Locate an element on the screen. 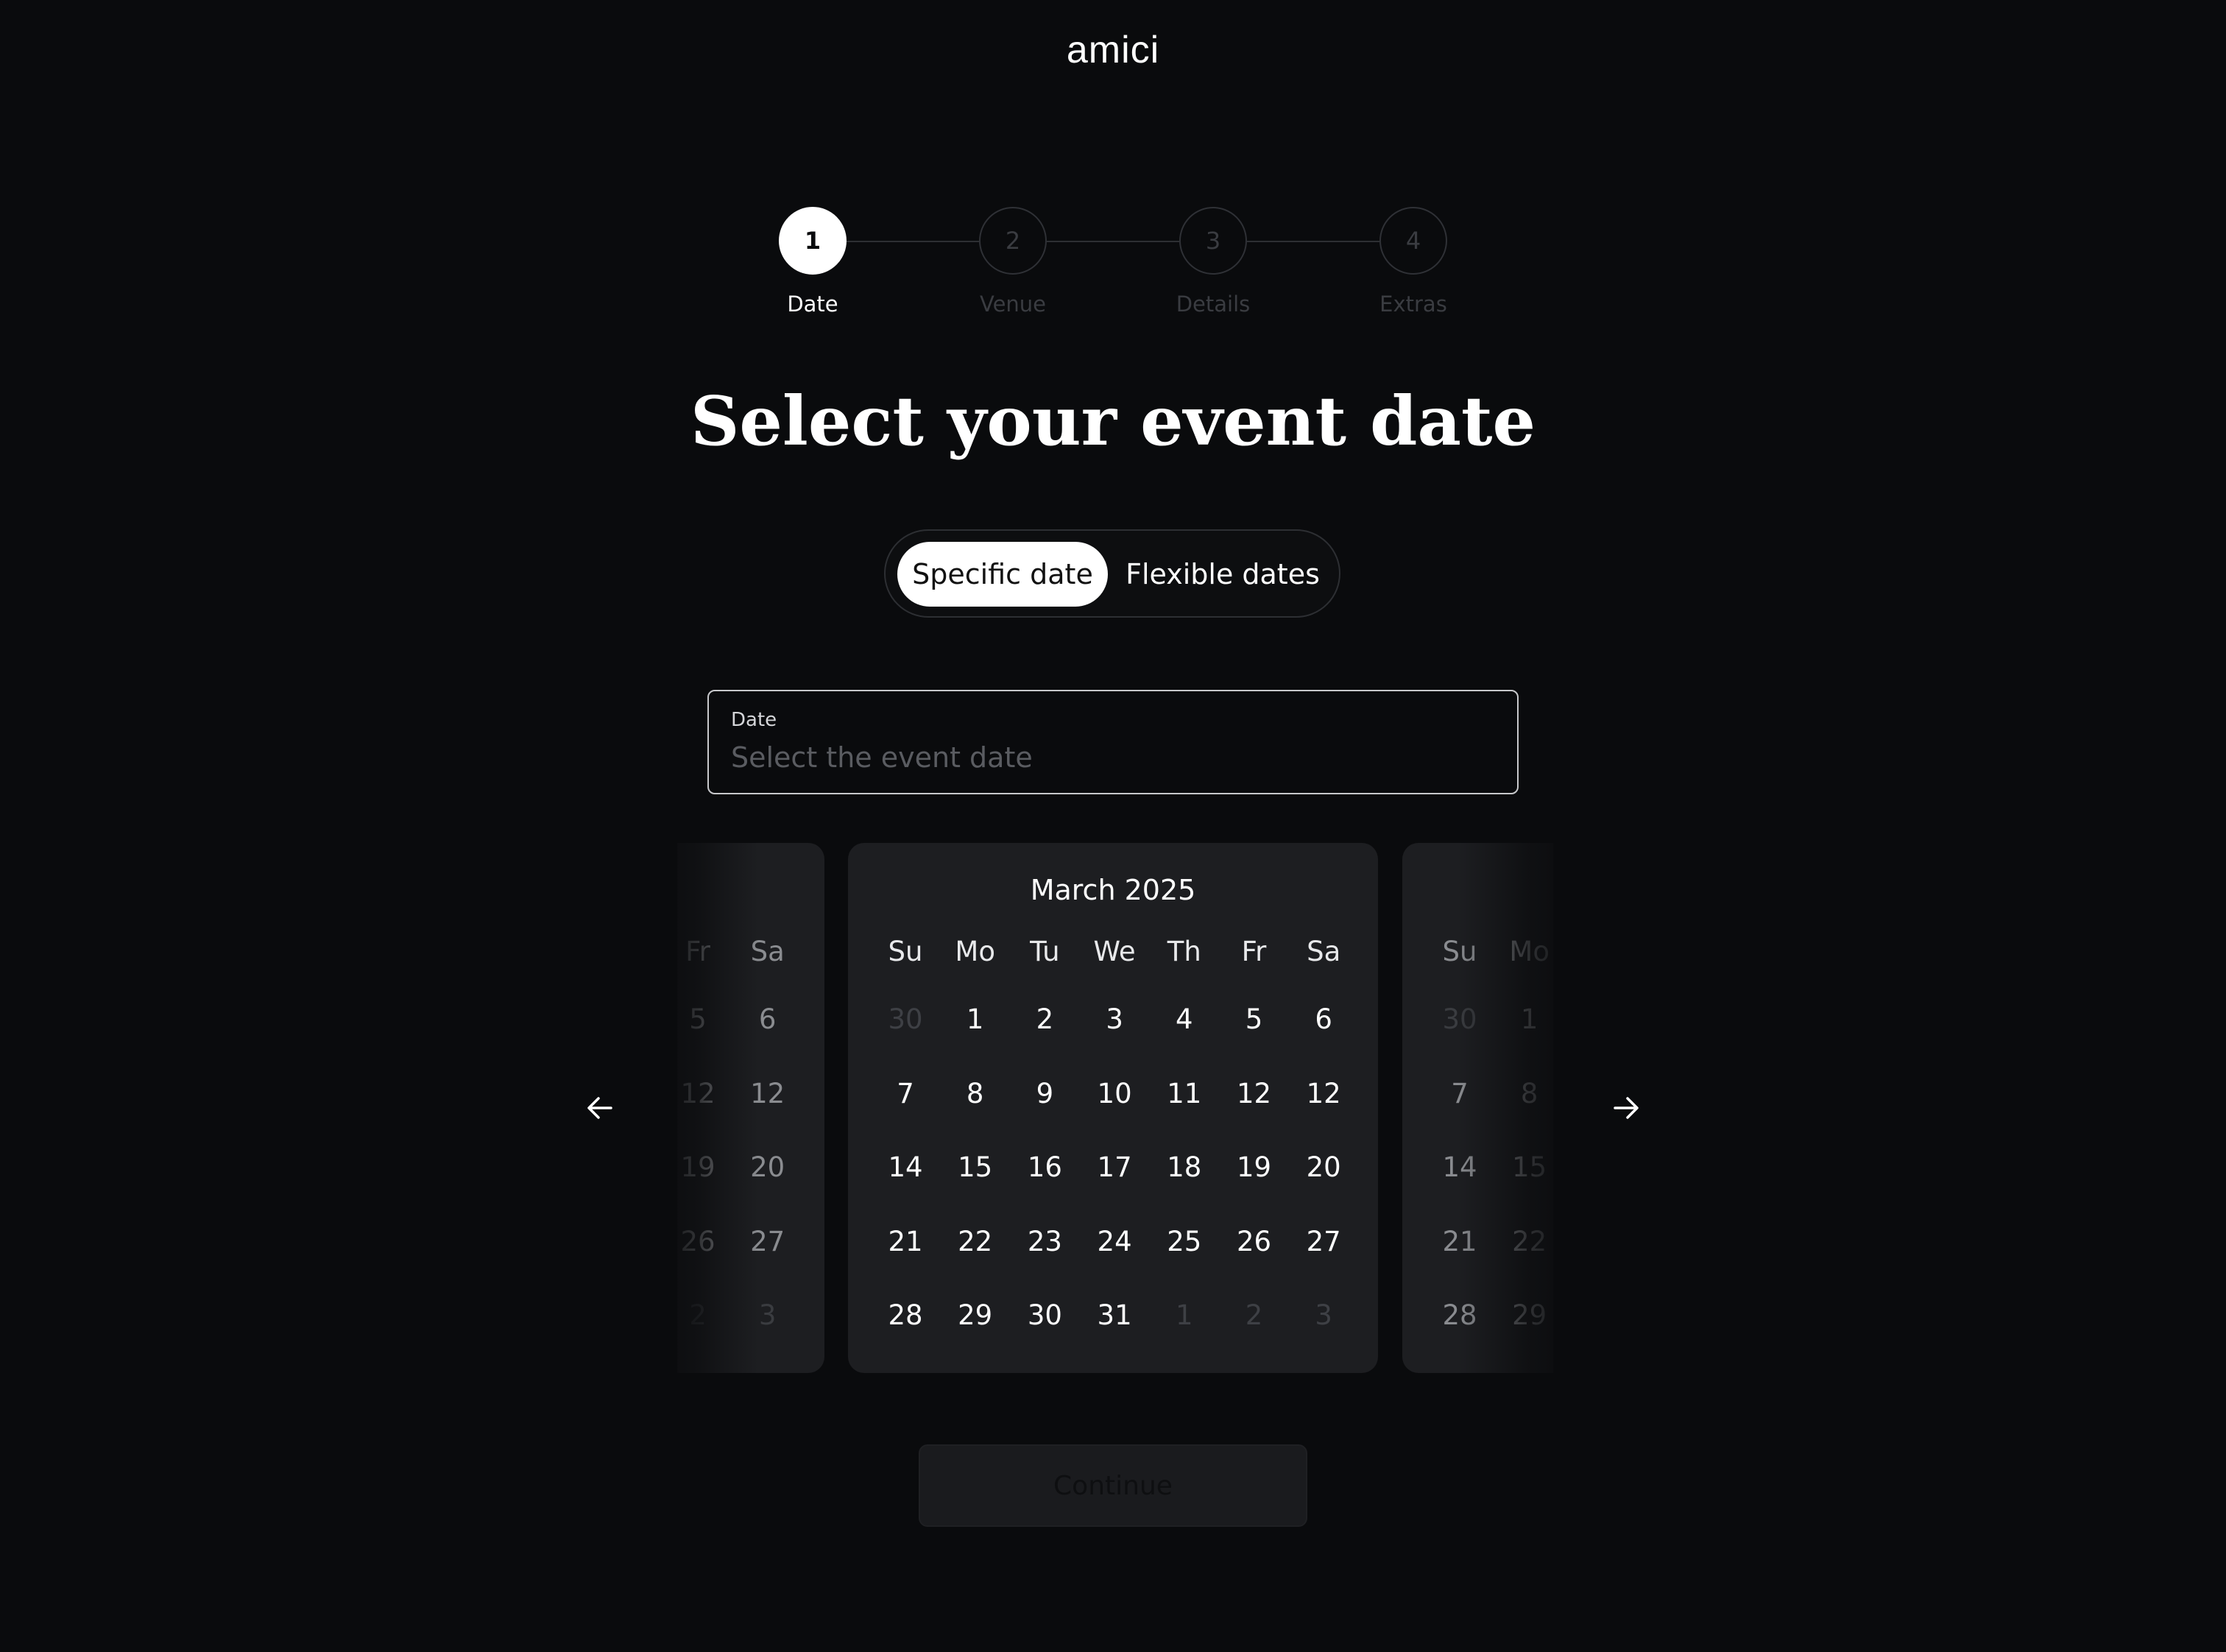 The image size is (2226, 1652). prev-month-button is located at coordinates (600, 1108).